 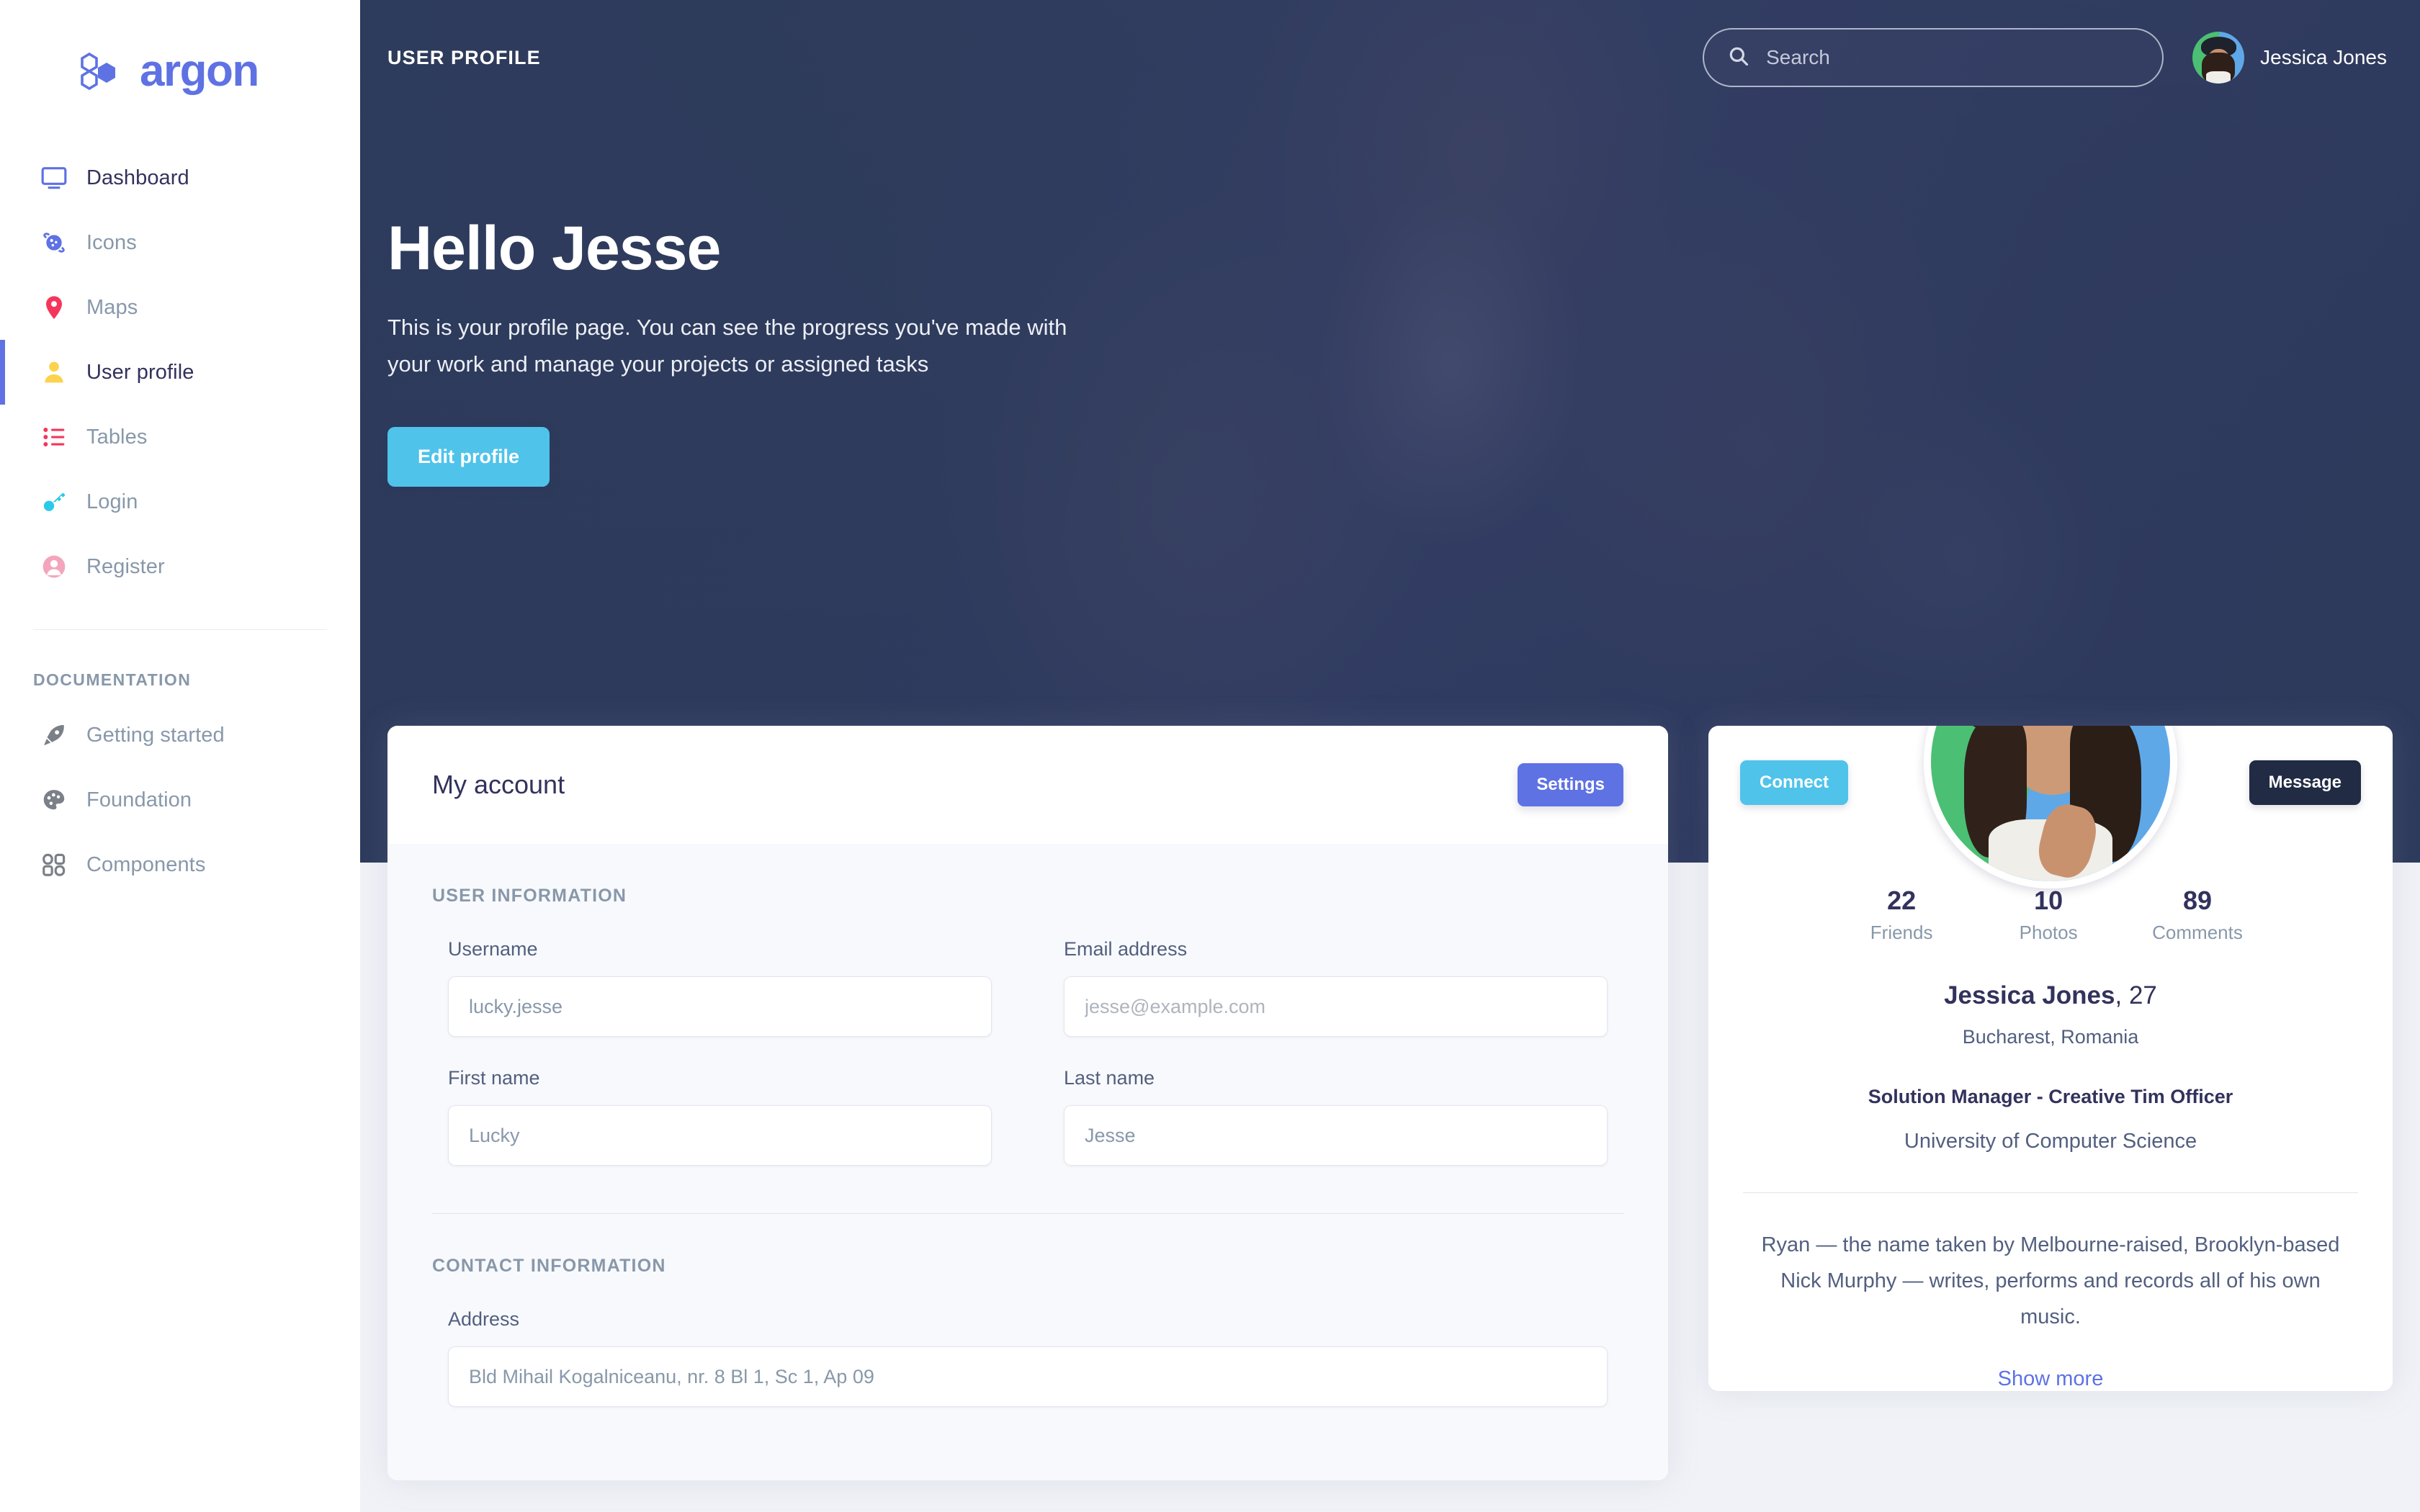 What do you see at coordinates (54, 372) in the screenshot?
I see `person-icon` at bounding box center [54, 372].